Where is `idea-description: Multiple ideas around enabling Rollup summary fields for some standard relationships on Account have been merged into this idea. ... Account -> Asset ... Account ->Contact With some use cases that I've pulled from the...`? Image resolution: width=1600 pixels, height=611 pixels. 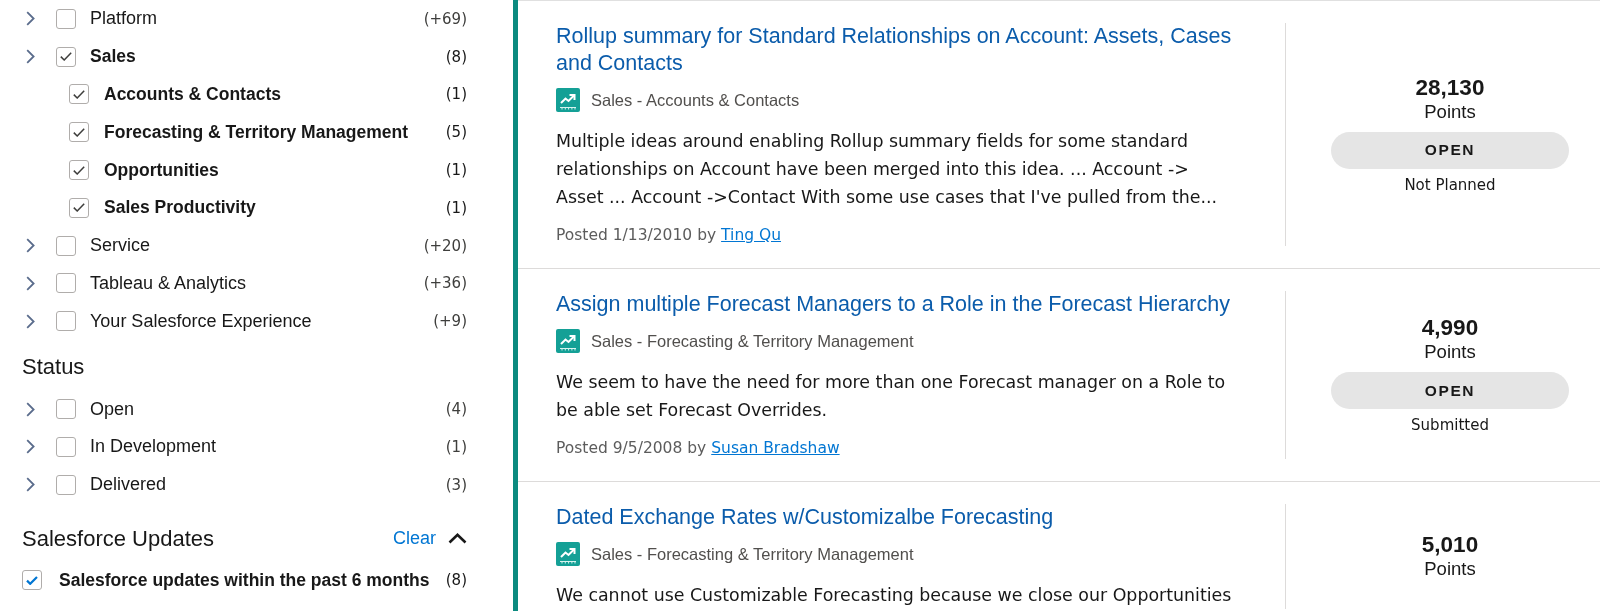
idea-description: Multiple ideas around enabling Rollup summary fields for some standard relationships on Account have been merged into this idea. ... Account -> Asset ... Account ->Contact With some use cases that I've pulled from the... is located at coordinates (887, 169).